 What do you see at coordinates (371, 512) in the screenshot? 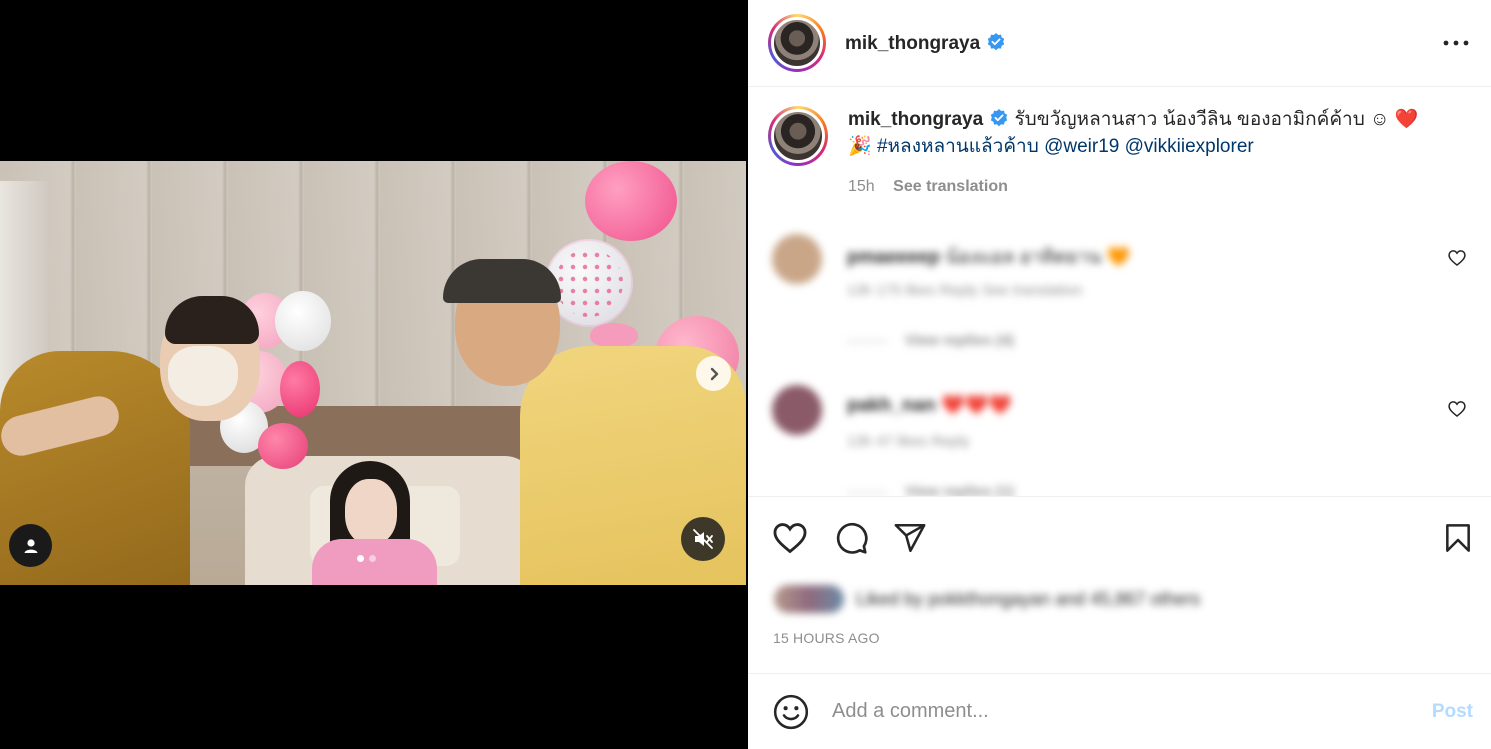
I see `person-center-face` at bounding box center [371, 512].